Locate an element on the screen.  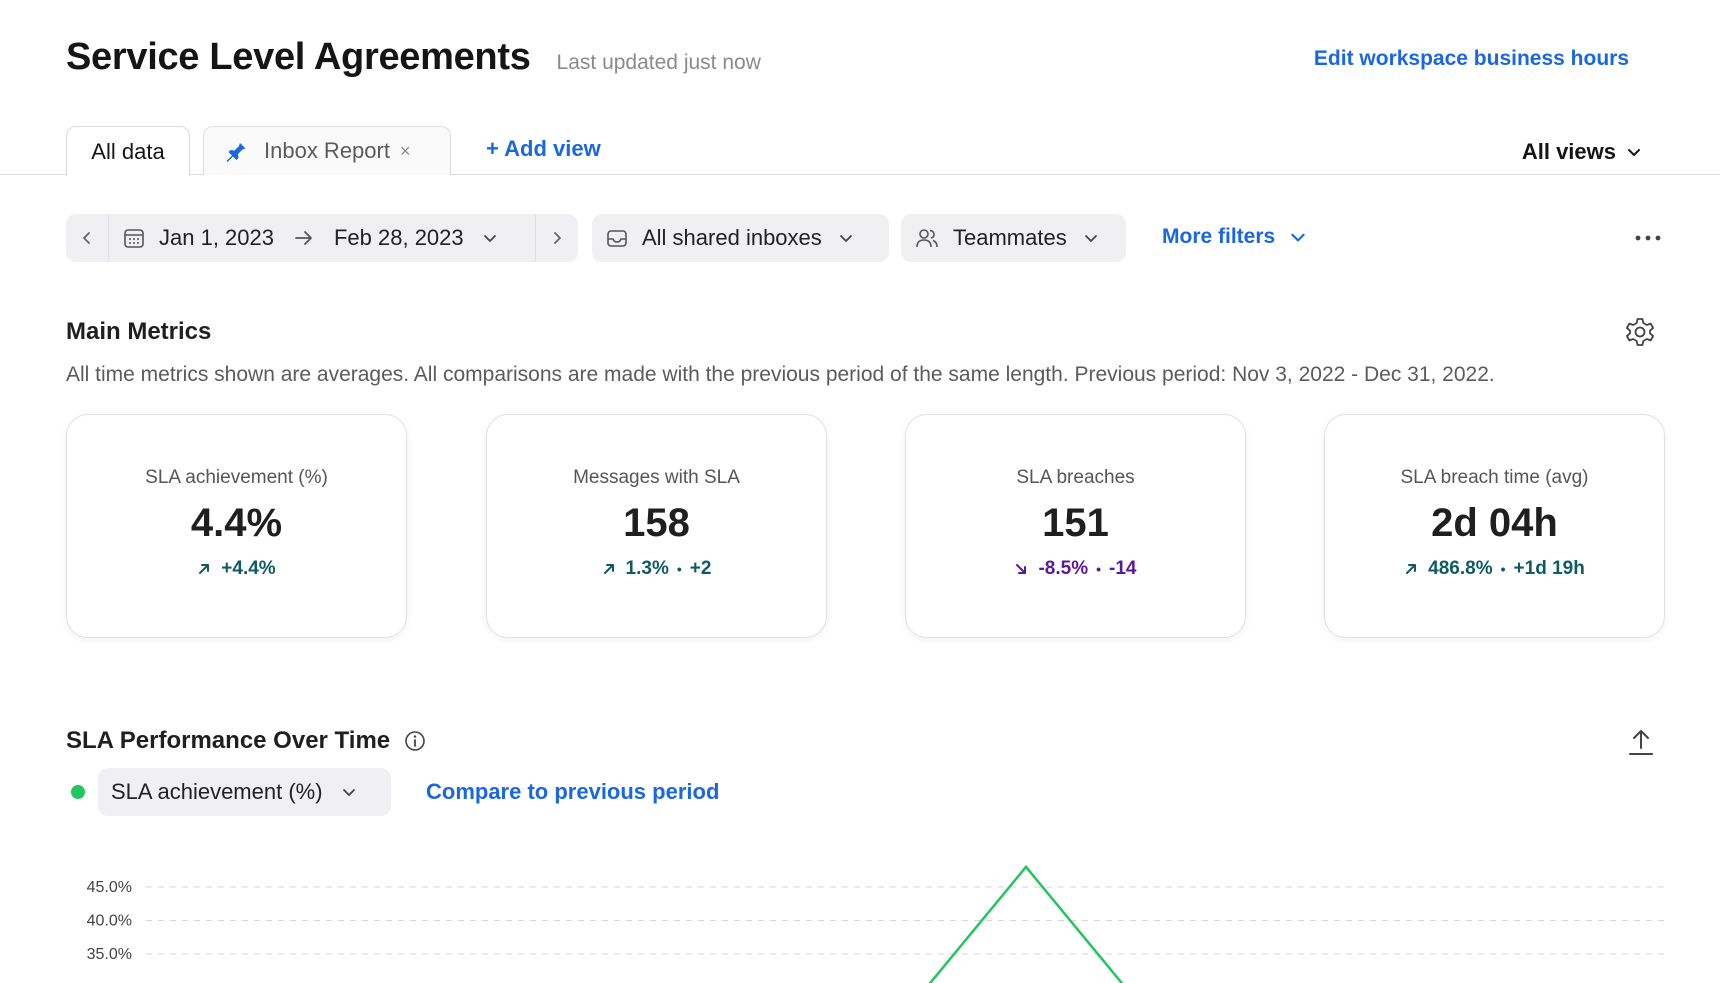
chevron-left-icon is located at coordinates (86, 238).